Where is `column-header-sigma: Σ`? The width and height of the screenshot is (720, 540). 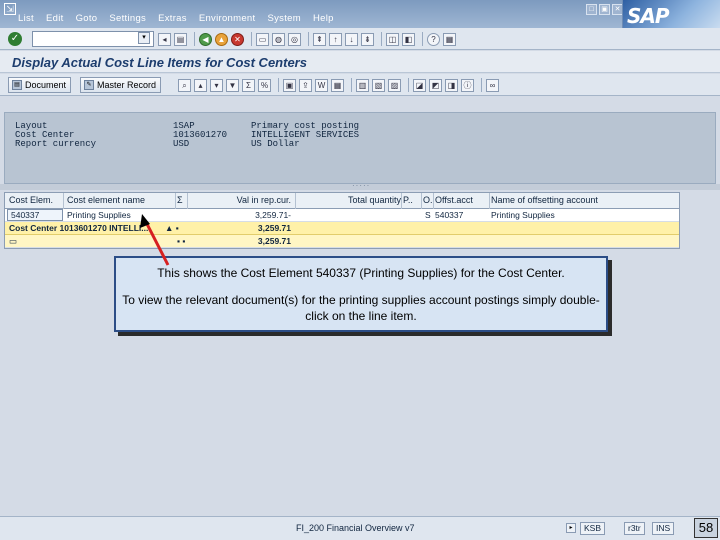 column-header-sigma: Σ is located at coordinates (182, 200).